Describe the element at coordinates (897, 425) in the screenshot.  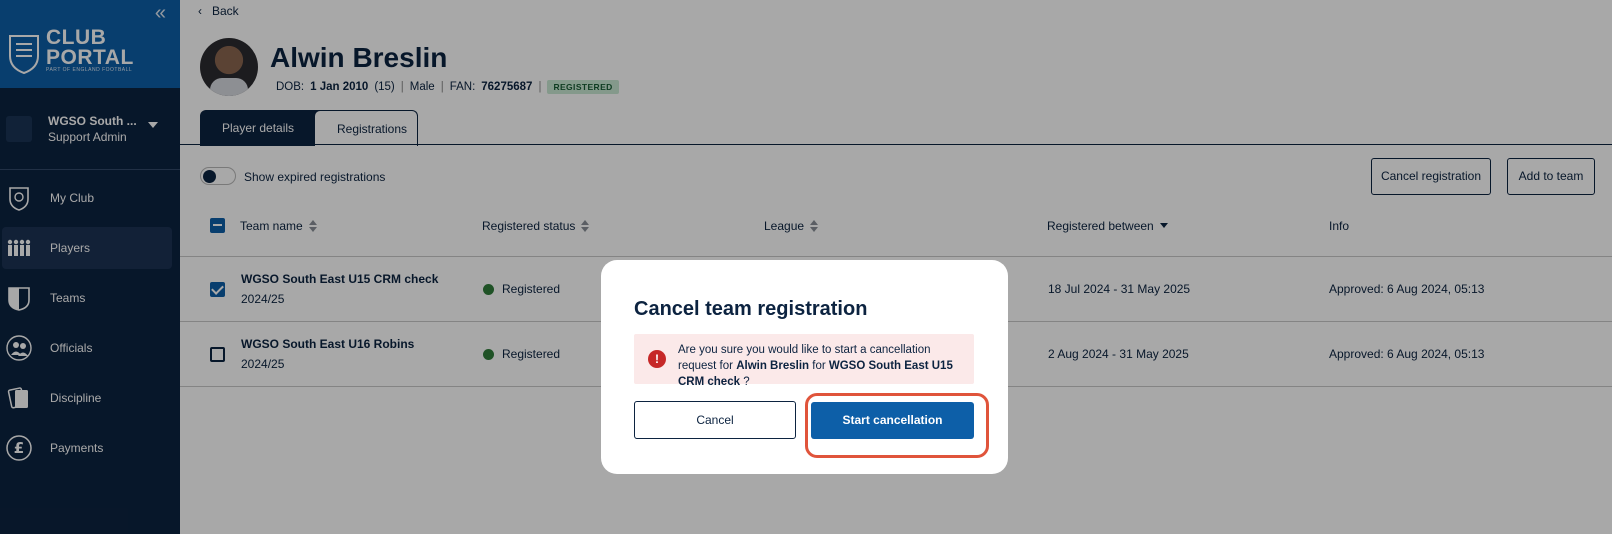
I see `highlight-box` at that location.